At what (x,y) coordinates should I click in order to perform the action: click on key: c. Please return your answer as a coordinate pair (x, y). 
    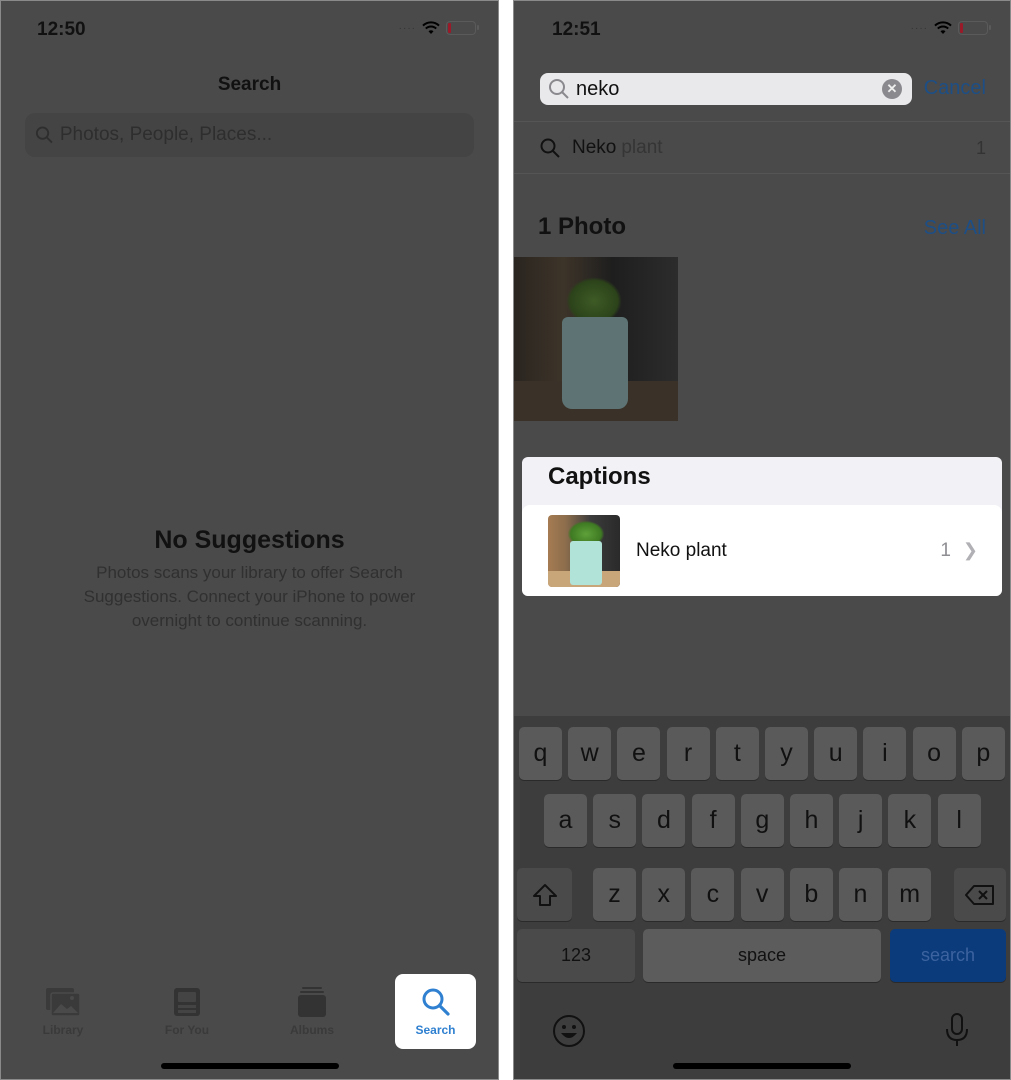
    Looking at the image, I should click on (713, 894).